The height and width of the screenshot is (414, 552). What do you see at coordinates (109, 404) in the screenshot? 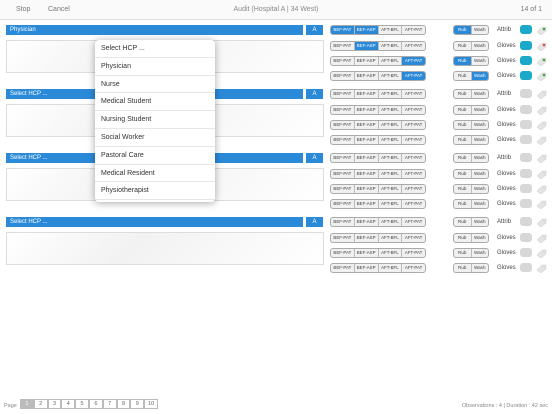
I see `page-button: 7` at bounding box center [109, 404].